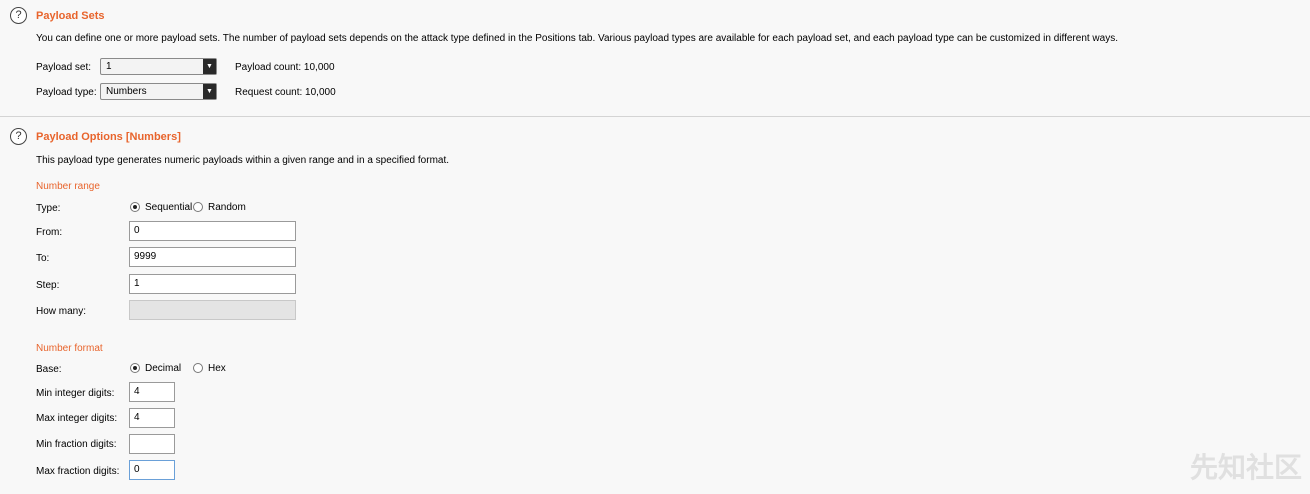 This screenshot has height=494, width=1310. Describe the element at coordinates (76, 444) in the screenshot. I see `min-fraction-digits-label: Min fraction digits:` at that location.